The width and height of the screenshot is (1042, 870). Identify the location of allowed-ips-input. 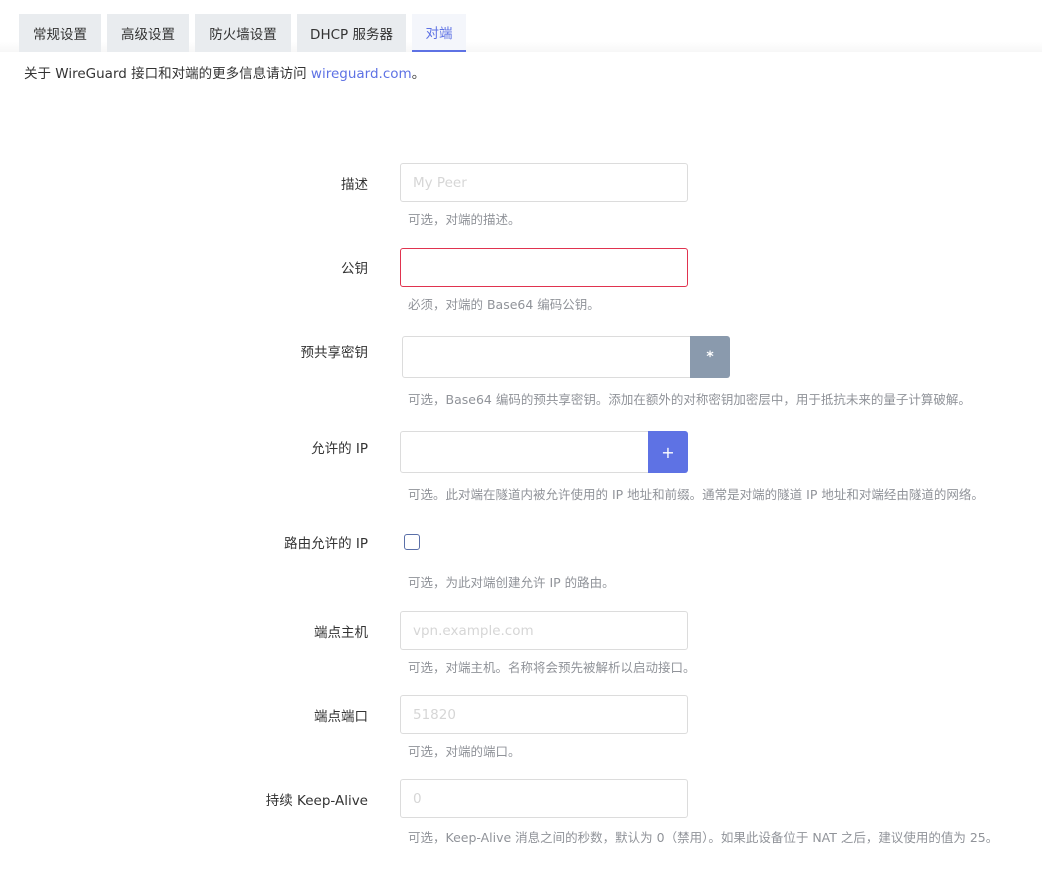
(525, 452).